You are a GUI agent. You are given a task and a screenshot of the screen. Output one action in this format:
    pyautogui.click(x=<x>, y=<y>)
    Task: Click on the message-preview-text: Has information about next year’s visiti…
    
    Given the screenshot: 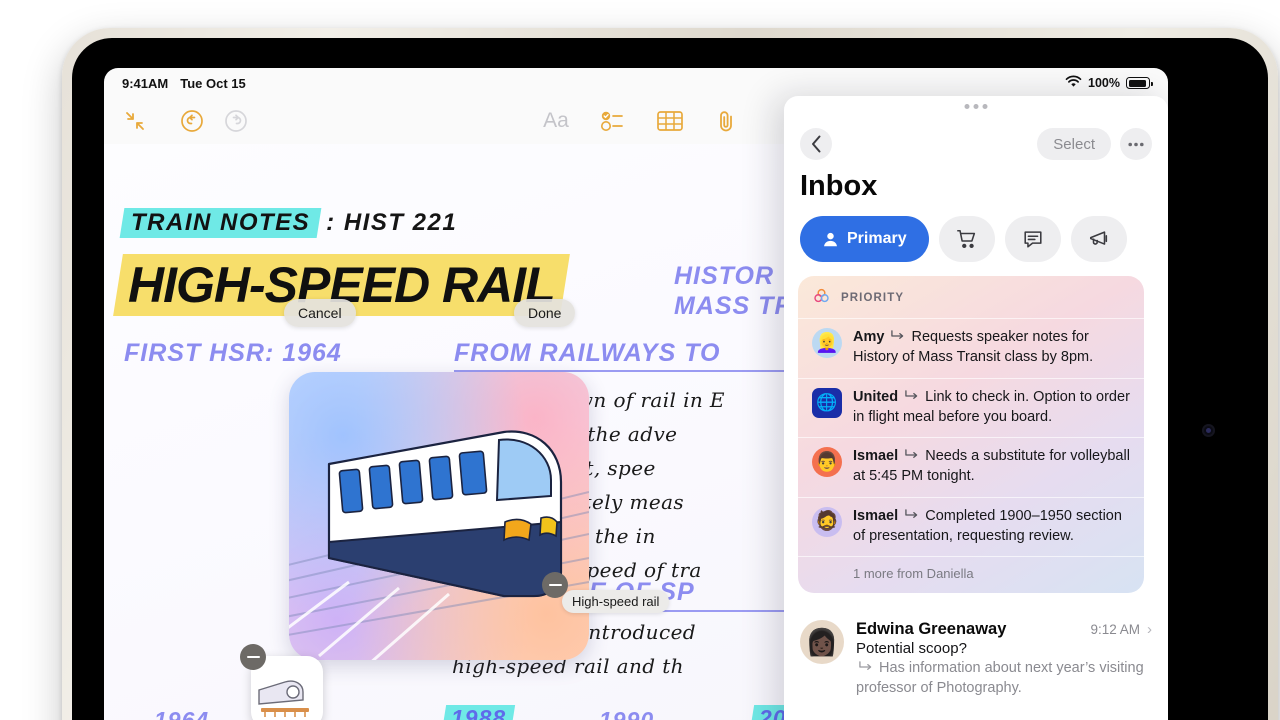 What is the action you would take?
    pyautogui.click(x=1000, y=678)
    